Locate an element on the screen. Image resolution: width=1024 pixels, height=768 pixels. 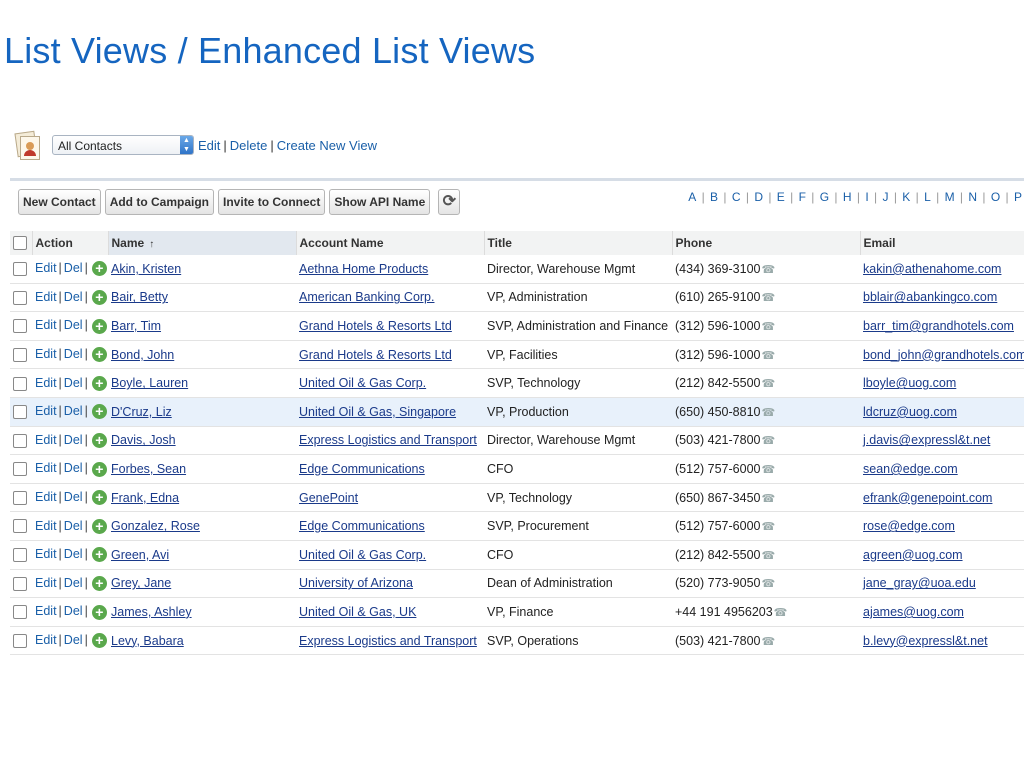
email-link: ajames@uog.com is located at coordinates (913, 612).